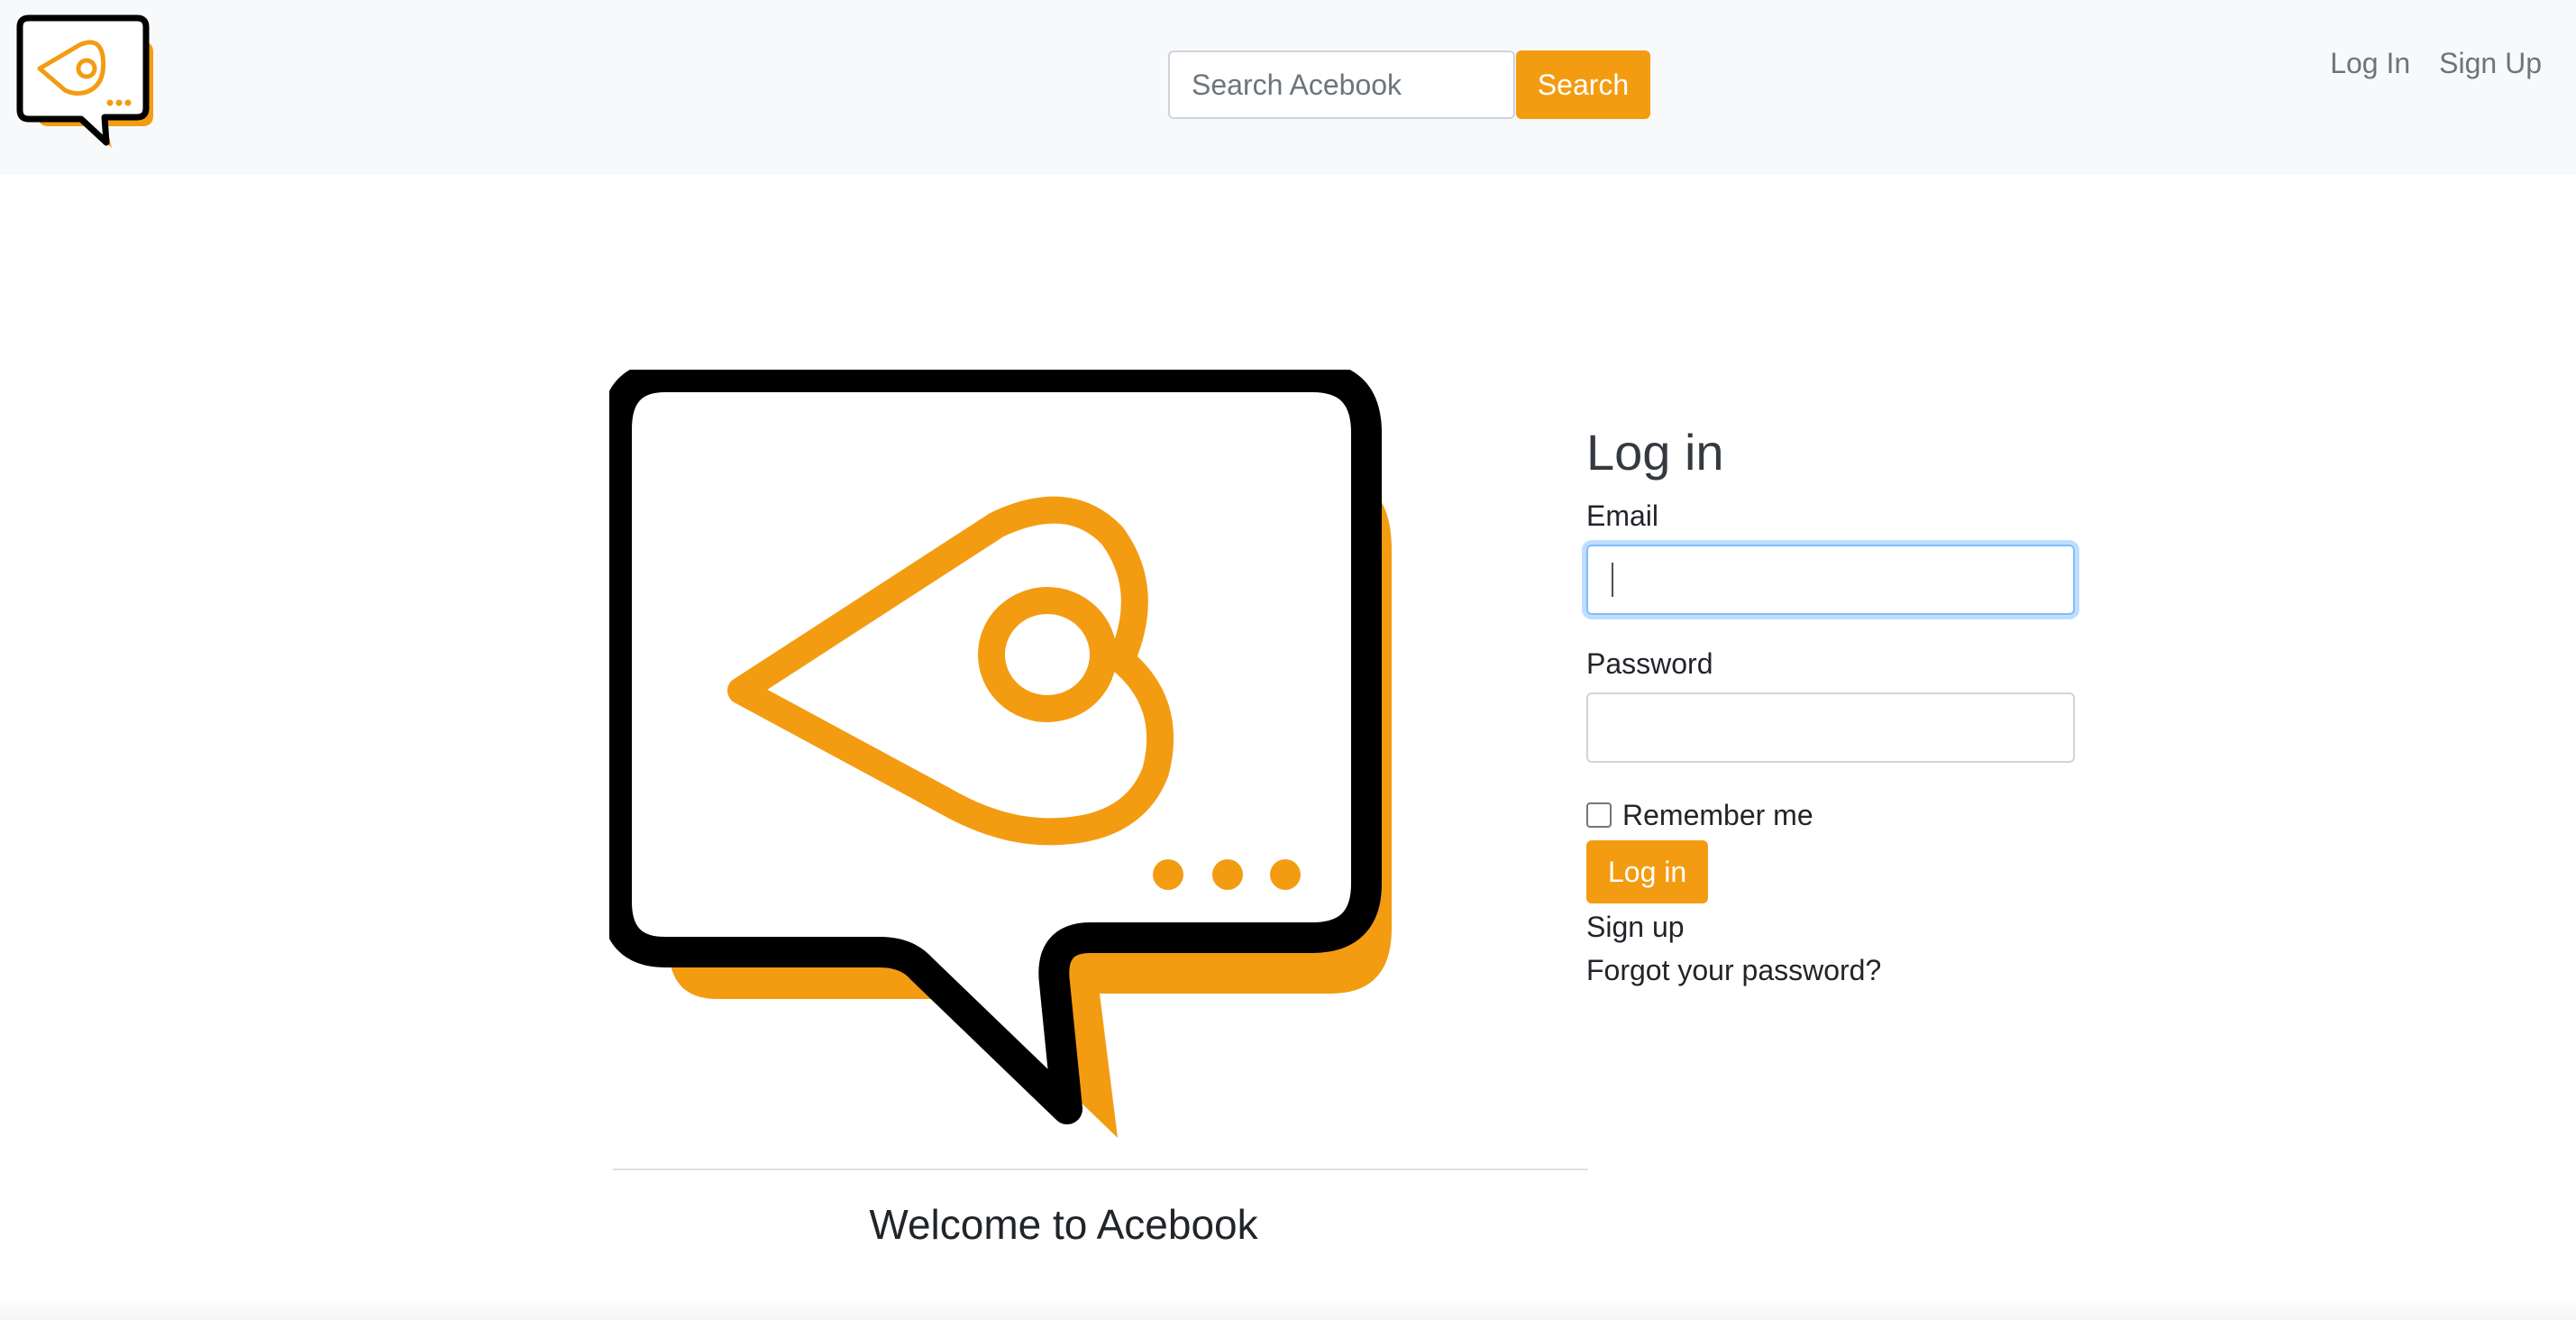 Image resolution: width=2576 pixels, height=1320 pixels. I want to click on nav-login-link: Log In, so click(2370, 63).